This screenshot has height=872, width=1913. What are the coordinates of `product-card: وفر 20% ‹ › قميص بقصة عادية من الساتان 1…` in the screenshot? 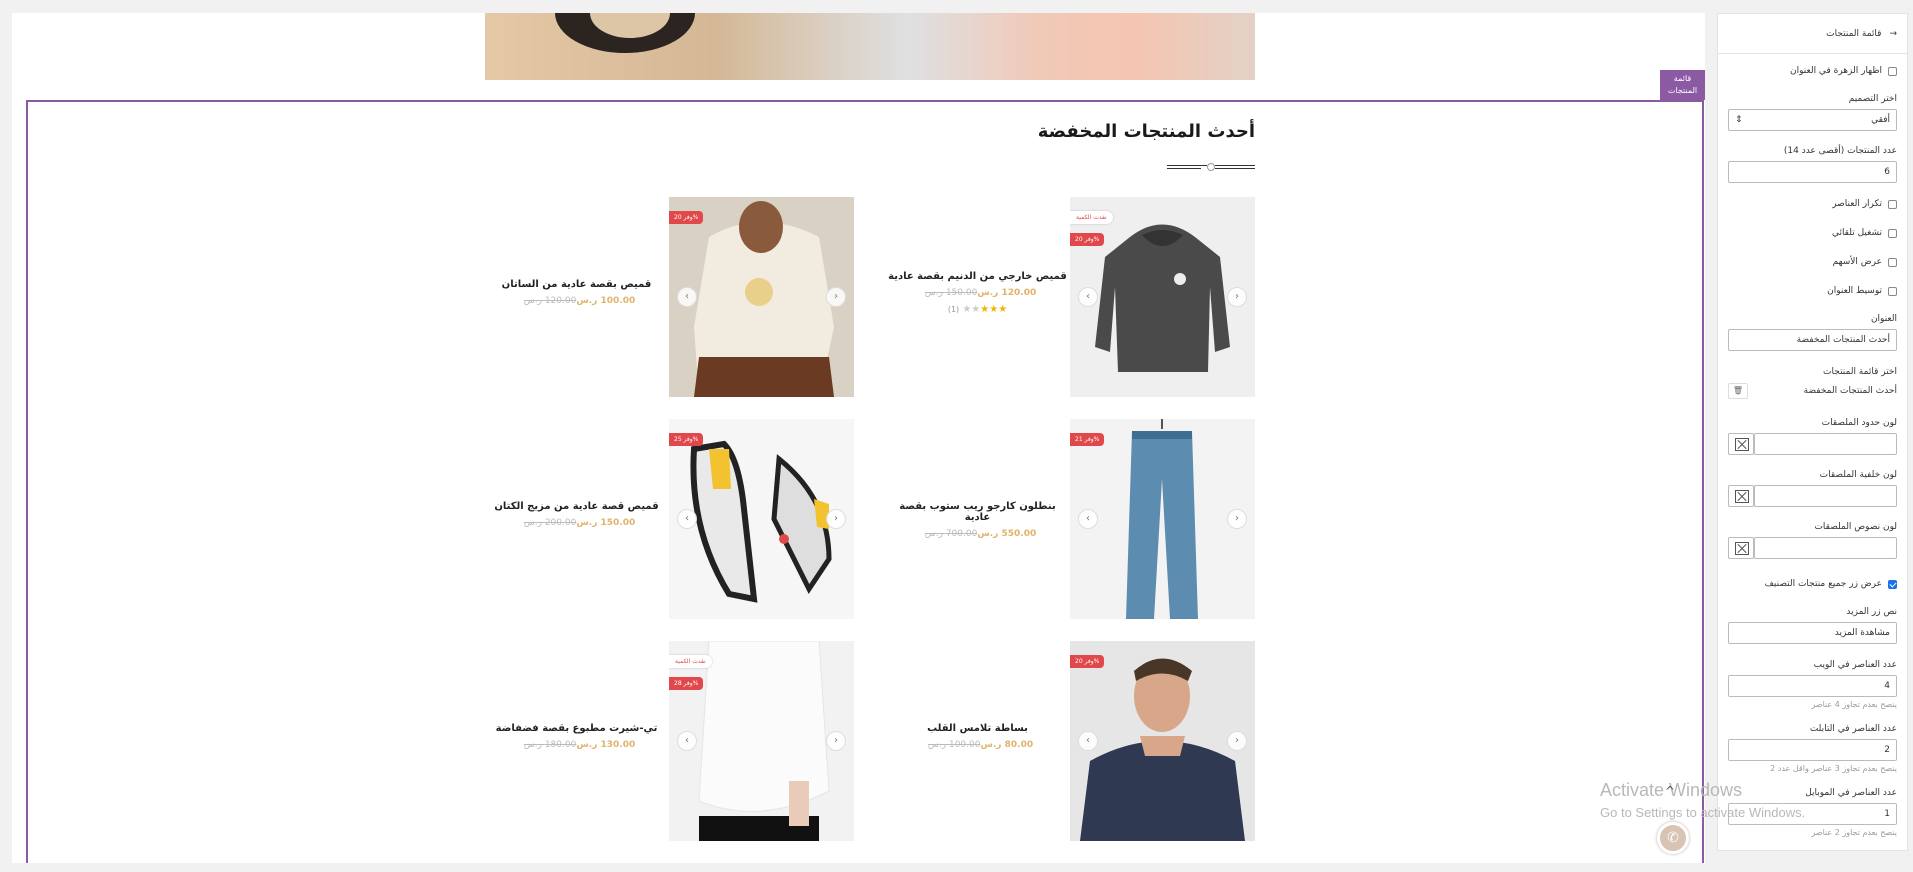 It's located at (669, 297).